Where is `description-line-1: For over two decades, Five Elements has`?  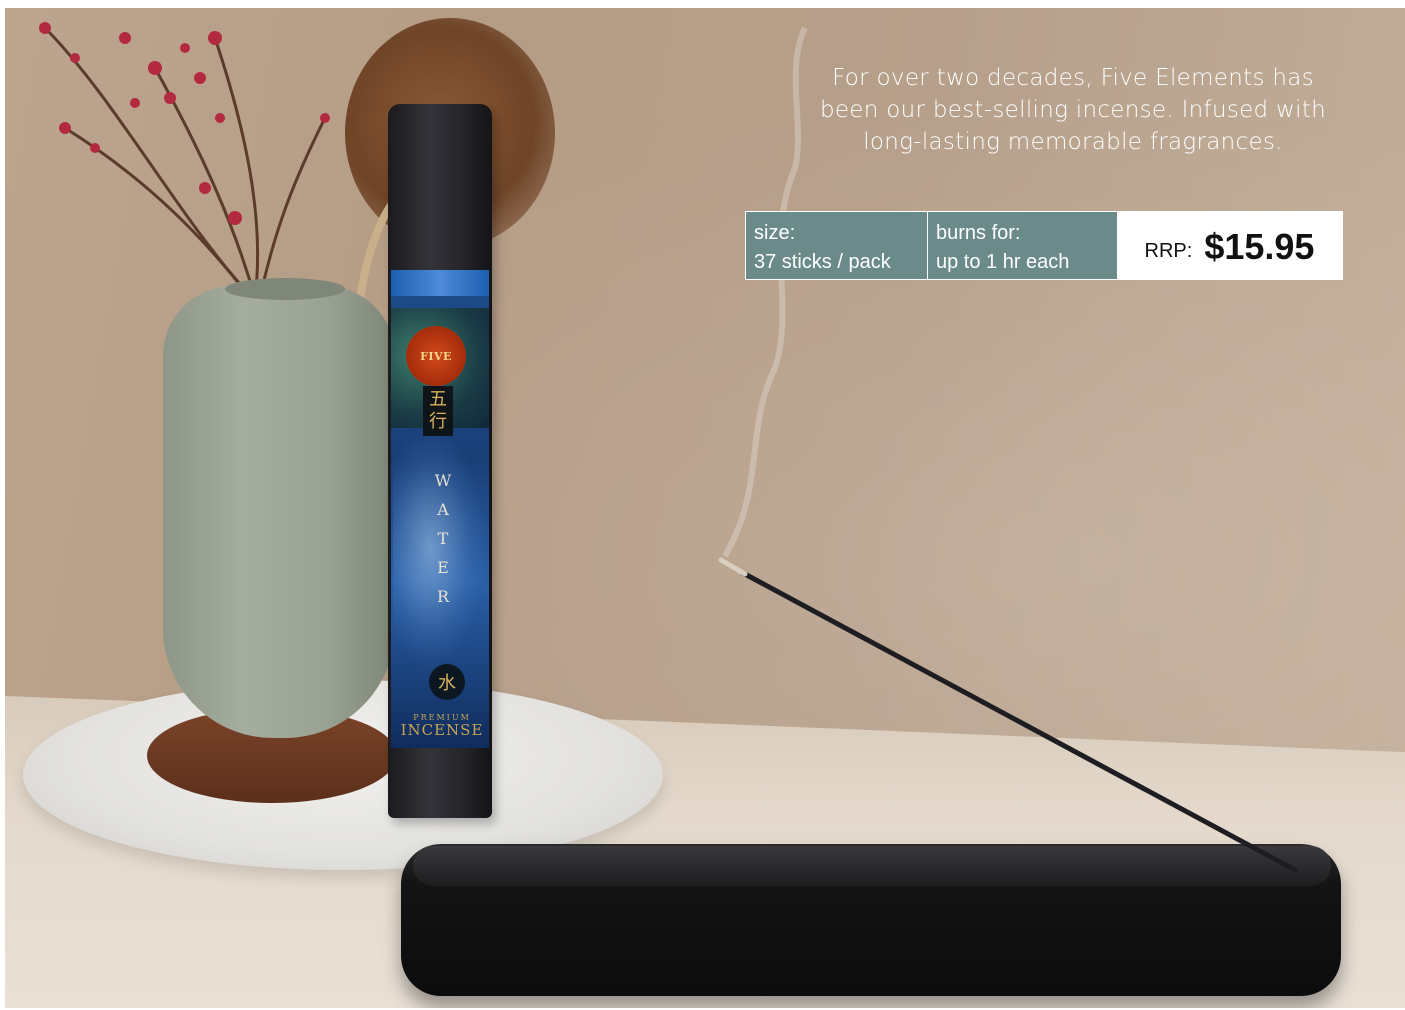
description-line-1: For over two decades, Five Elements has is located at coordinates (1073, 78).